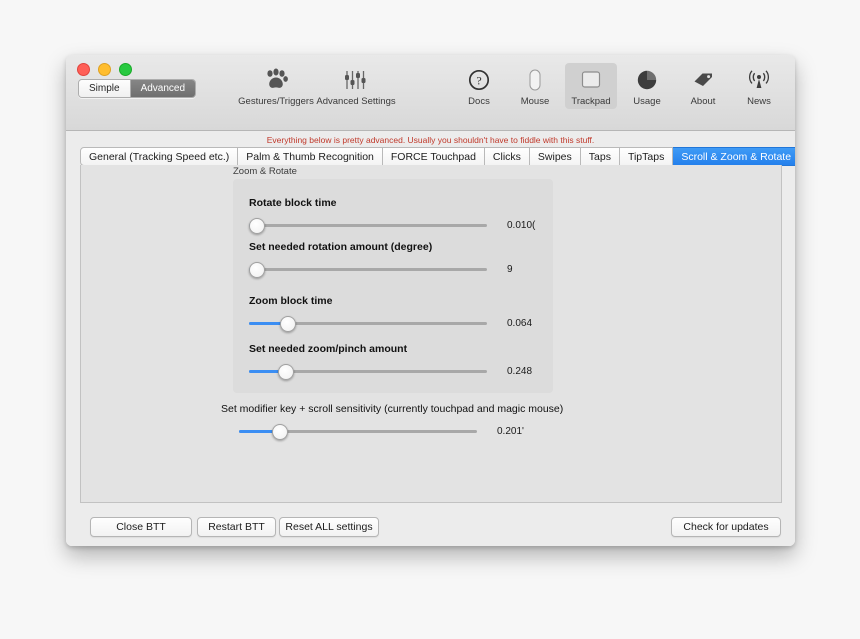  I want to click on toolbar-item-usage: Usage, so click(647, 86).